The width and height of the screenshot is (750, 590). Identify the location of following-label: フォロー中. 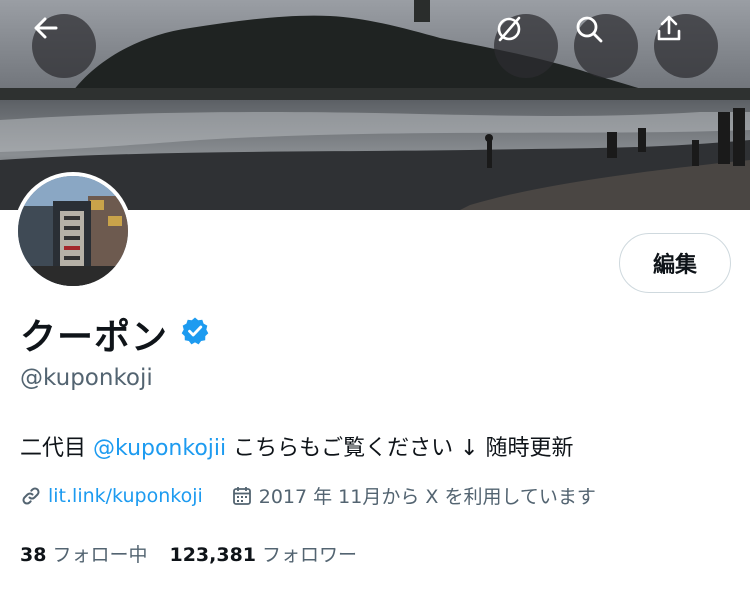
(100, 555).